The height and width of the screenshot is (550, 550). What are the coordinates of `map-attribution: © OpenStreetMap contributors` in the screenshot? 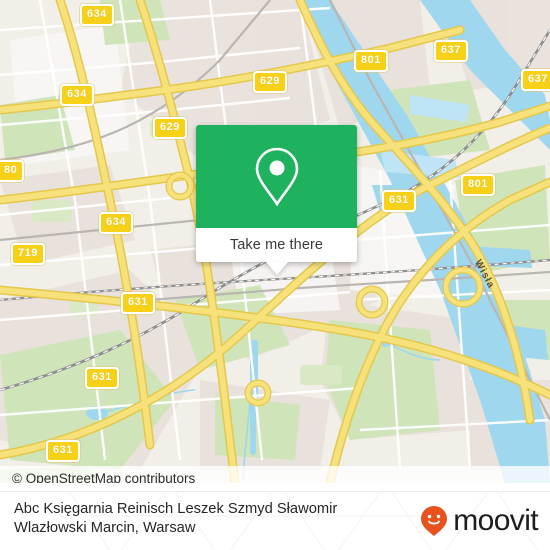 It's located at (275, 474).